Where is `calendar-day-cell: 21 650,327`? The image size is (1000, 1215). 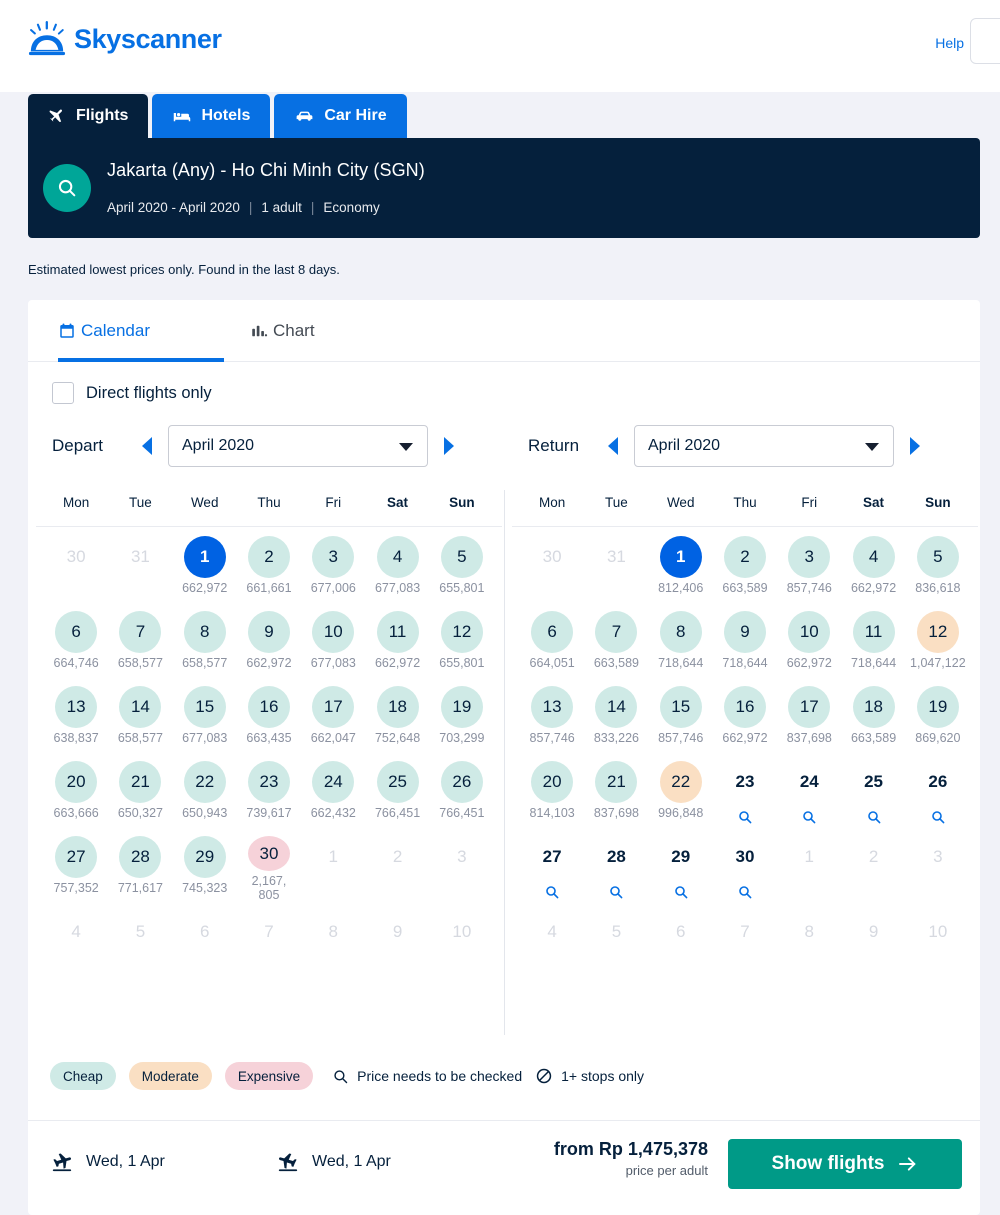
calendar-day-cell: 21 650,327 is located at coordinates (140, 789).